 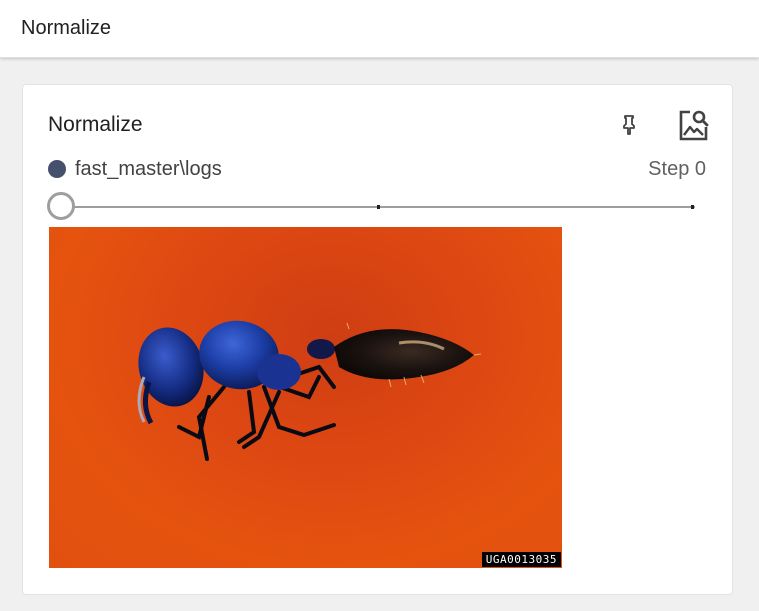 What do you see at coordinates (309, 390) in the screenshot?
I see `ant-illustration` at bounding box center [309, 390].